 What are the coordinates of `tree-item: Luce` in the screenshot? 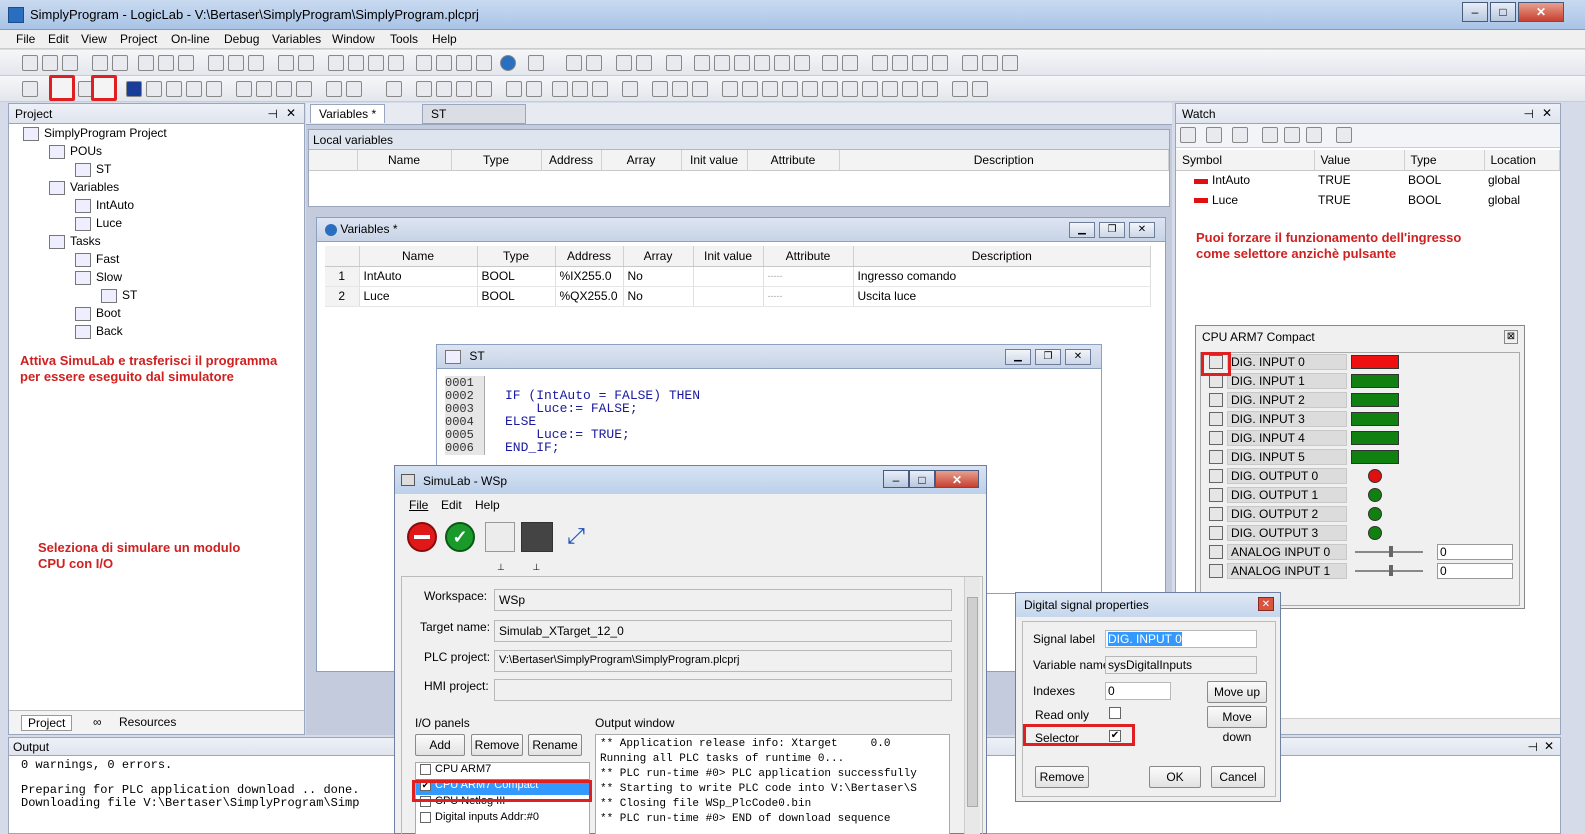 It's located at (159, 225).